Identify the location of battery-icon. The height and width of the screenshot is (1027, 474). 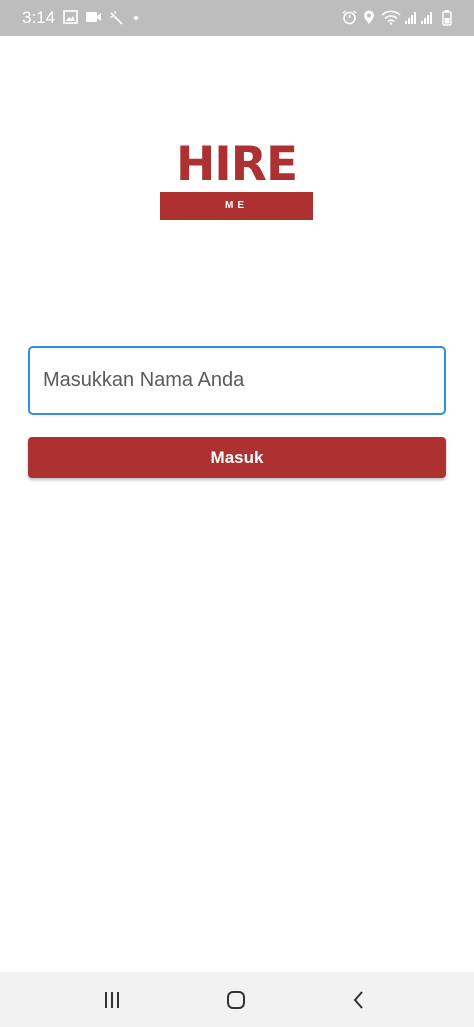
(447, 18).